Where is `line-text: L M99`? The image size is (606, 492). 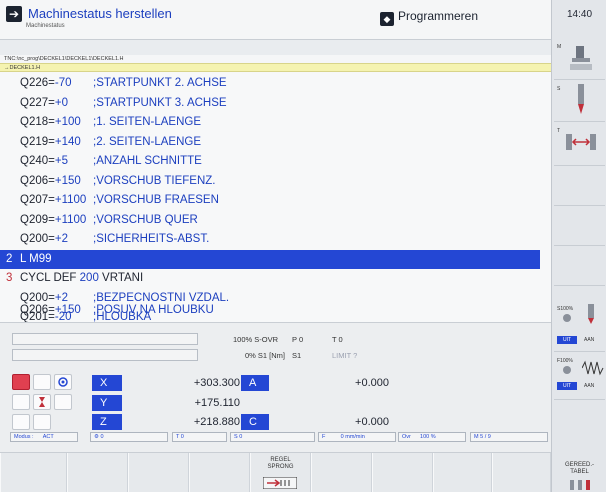 line-text: L M99 is located at coordinates (36, 258).